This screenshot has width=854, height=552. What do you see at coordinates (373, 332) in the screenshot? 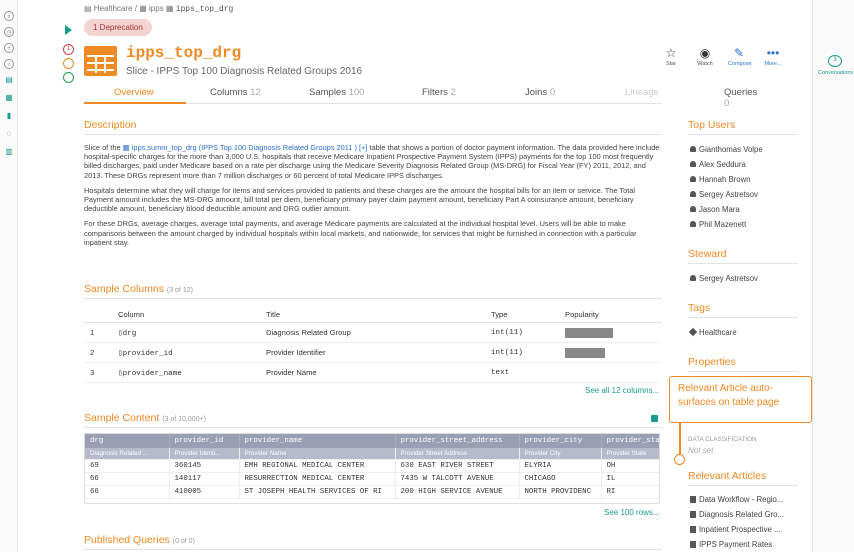
I see `table-row: 1 ▯drg Diagnosis Related Group int(11)` at bounding box center [373, 332].